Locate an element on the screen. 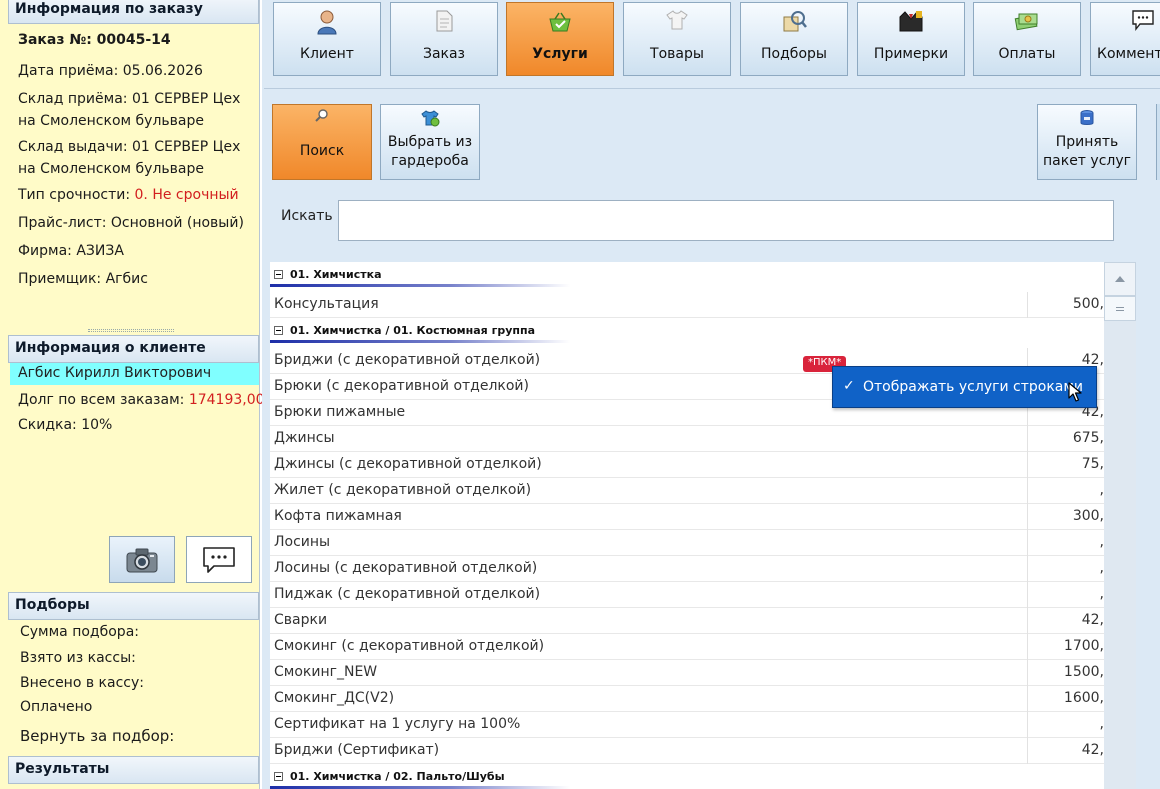  wardrobe-label-1: Выбрать из is located at coordinates (430, 142).